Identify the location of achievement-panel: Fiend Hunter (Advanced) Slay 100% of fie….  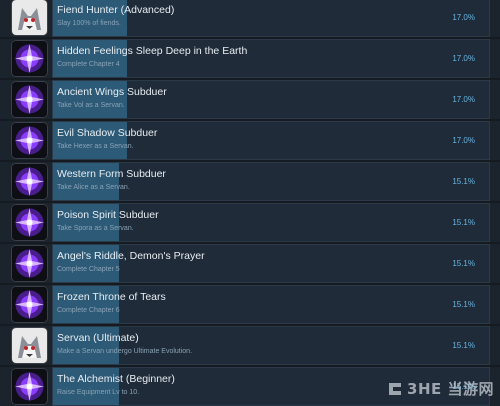
(271, 18).